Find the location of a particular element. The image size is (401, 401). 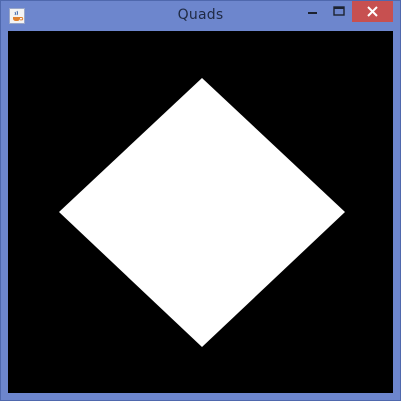

titlebar: Quads is located at coordinates (200, 16).